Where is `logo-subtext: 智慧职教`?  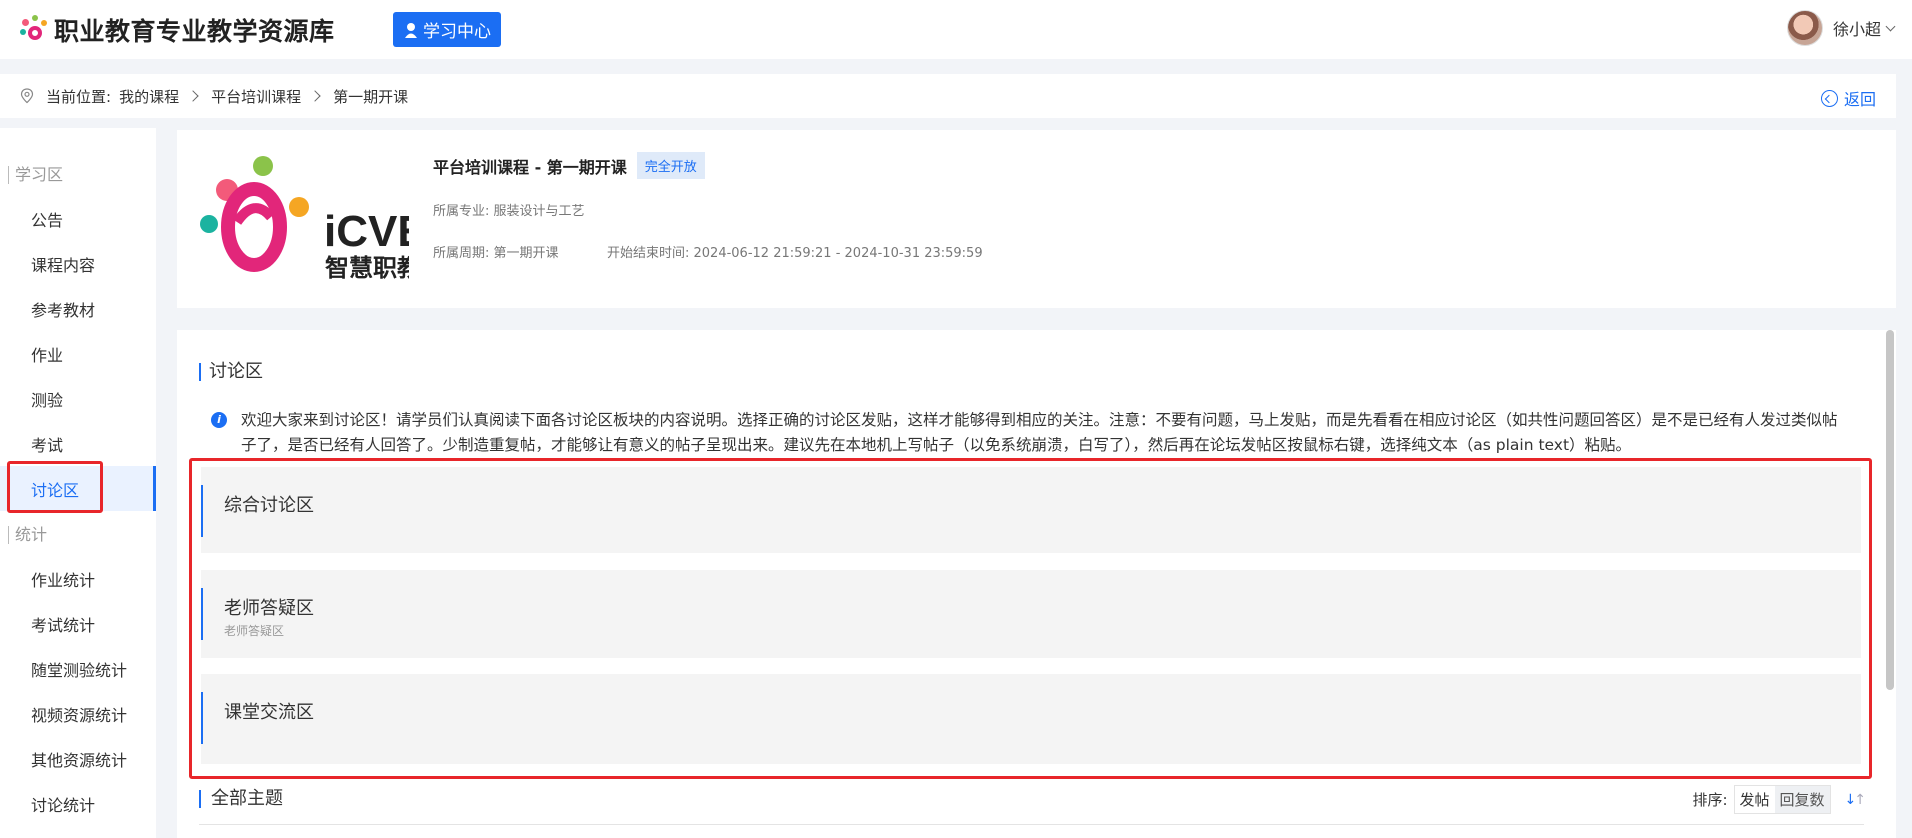
logo-subtext: 智慧职教 is located at coordinates (367, 268).